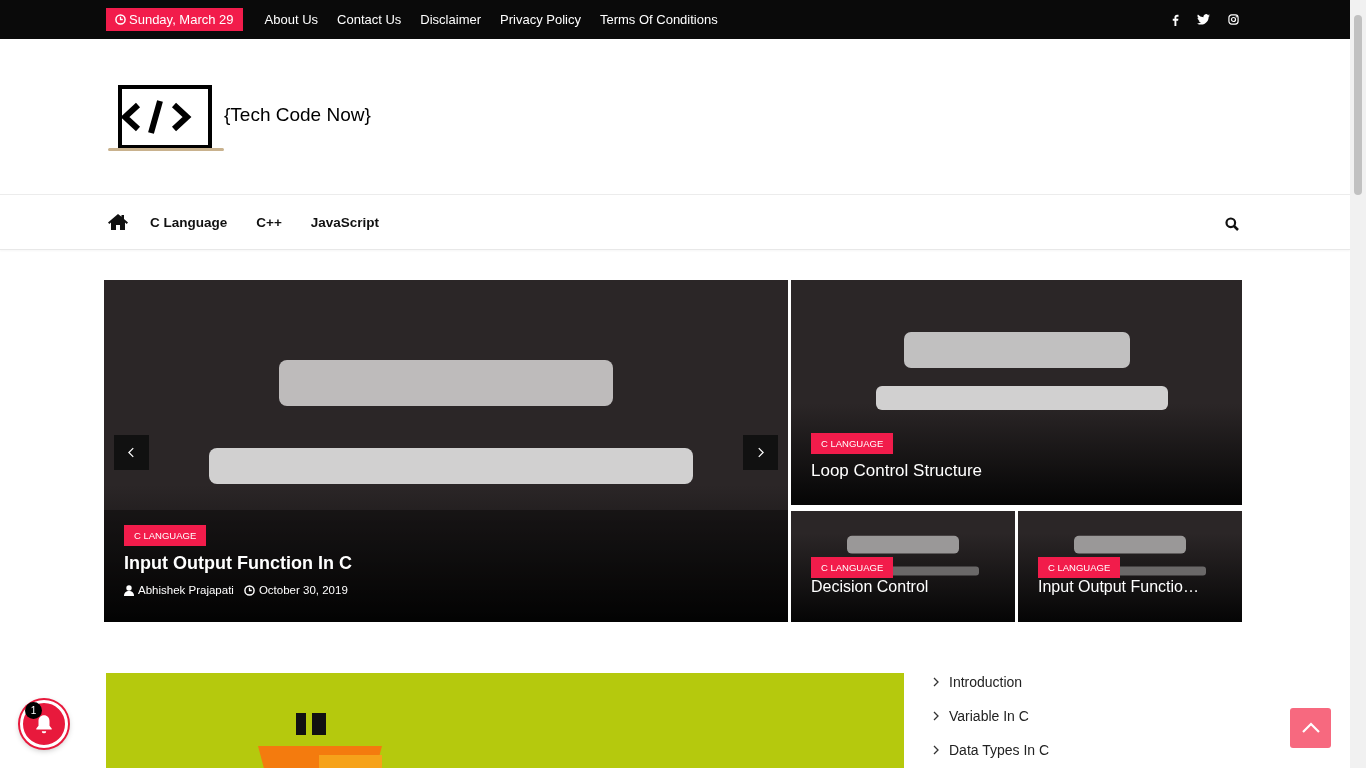 The image size is (1366, 768). I want to click on top-link: Terms Of Conditions, so click(658, 19).